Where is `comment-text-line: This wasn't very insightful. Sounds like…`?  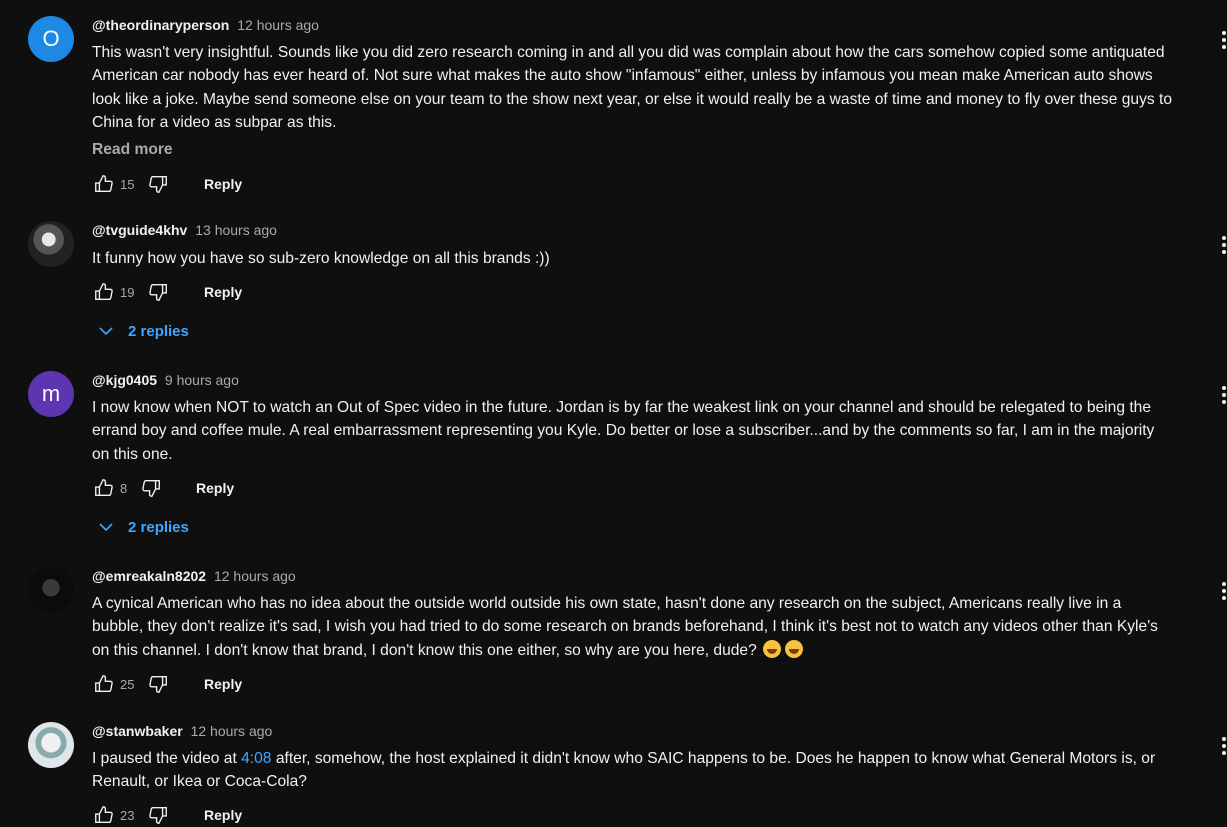 comment-text-line: This wasn't very insightful. Sounds like… is located at coordinates (628, 52).